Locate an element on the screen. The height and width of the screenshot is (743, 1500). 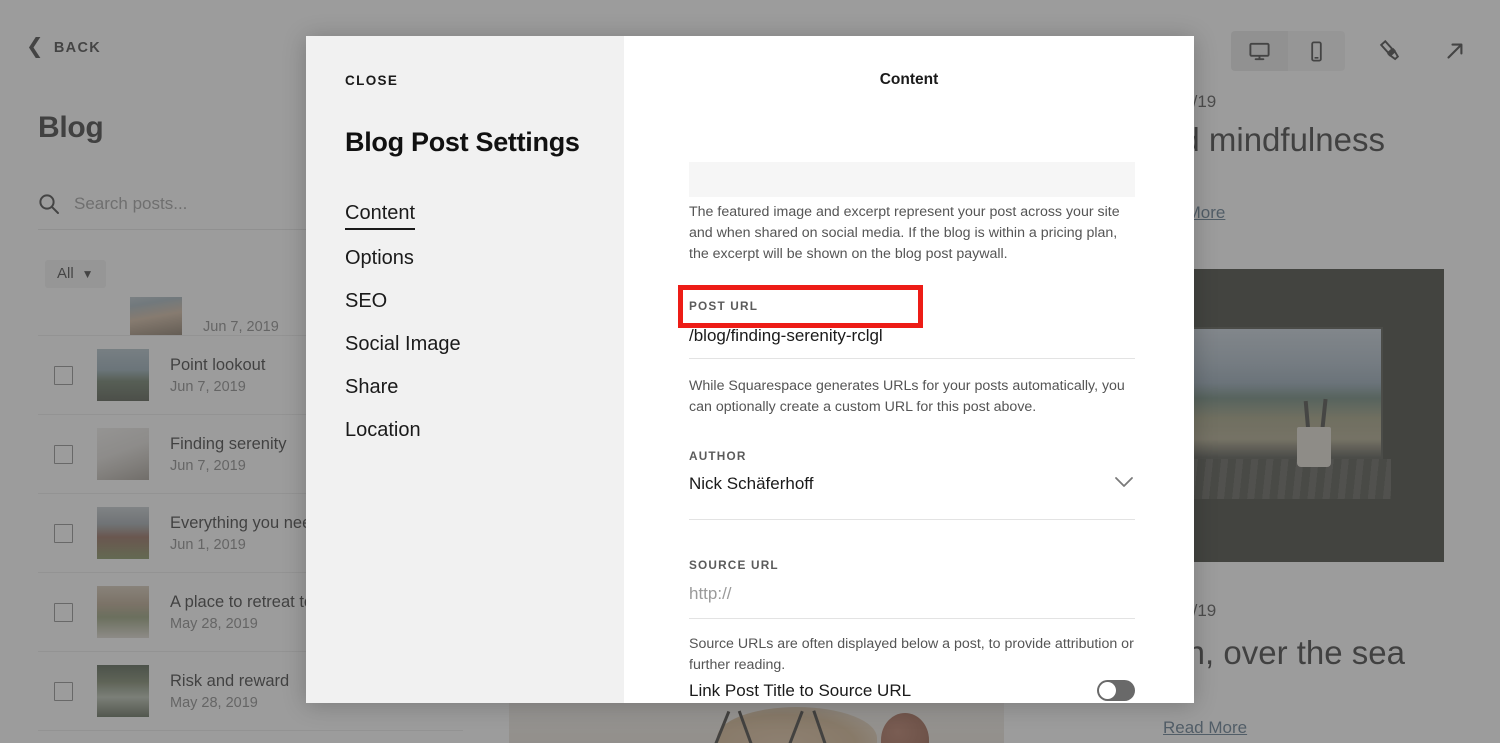
nav-item-location-wrap: Location is located at coordinates (460, 440).